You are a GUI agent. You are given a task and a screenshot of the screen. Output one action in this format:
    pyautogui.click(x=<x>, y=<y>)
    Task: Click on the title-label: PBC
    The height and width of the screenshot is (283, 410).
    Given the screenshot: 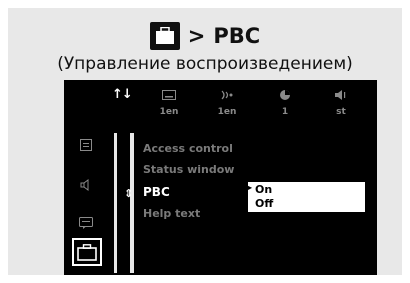 What is the action you would take?
    pyautogui.click(x=237, y=36)
    